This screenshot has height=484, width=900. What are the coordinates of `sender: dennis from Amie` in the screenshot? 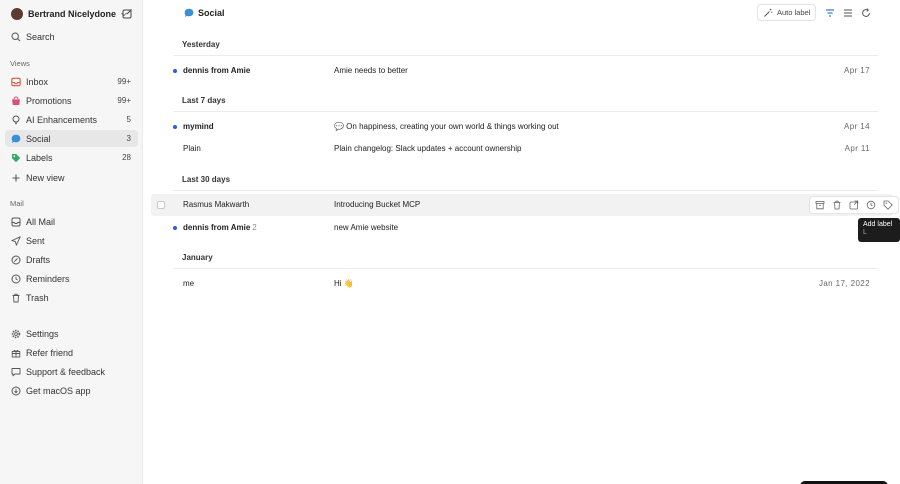 It's located at (217, 70).